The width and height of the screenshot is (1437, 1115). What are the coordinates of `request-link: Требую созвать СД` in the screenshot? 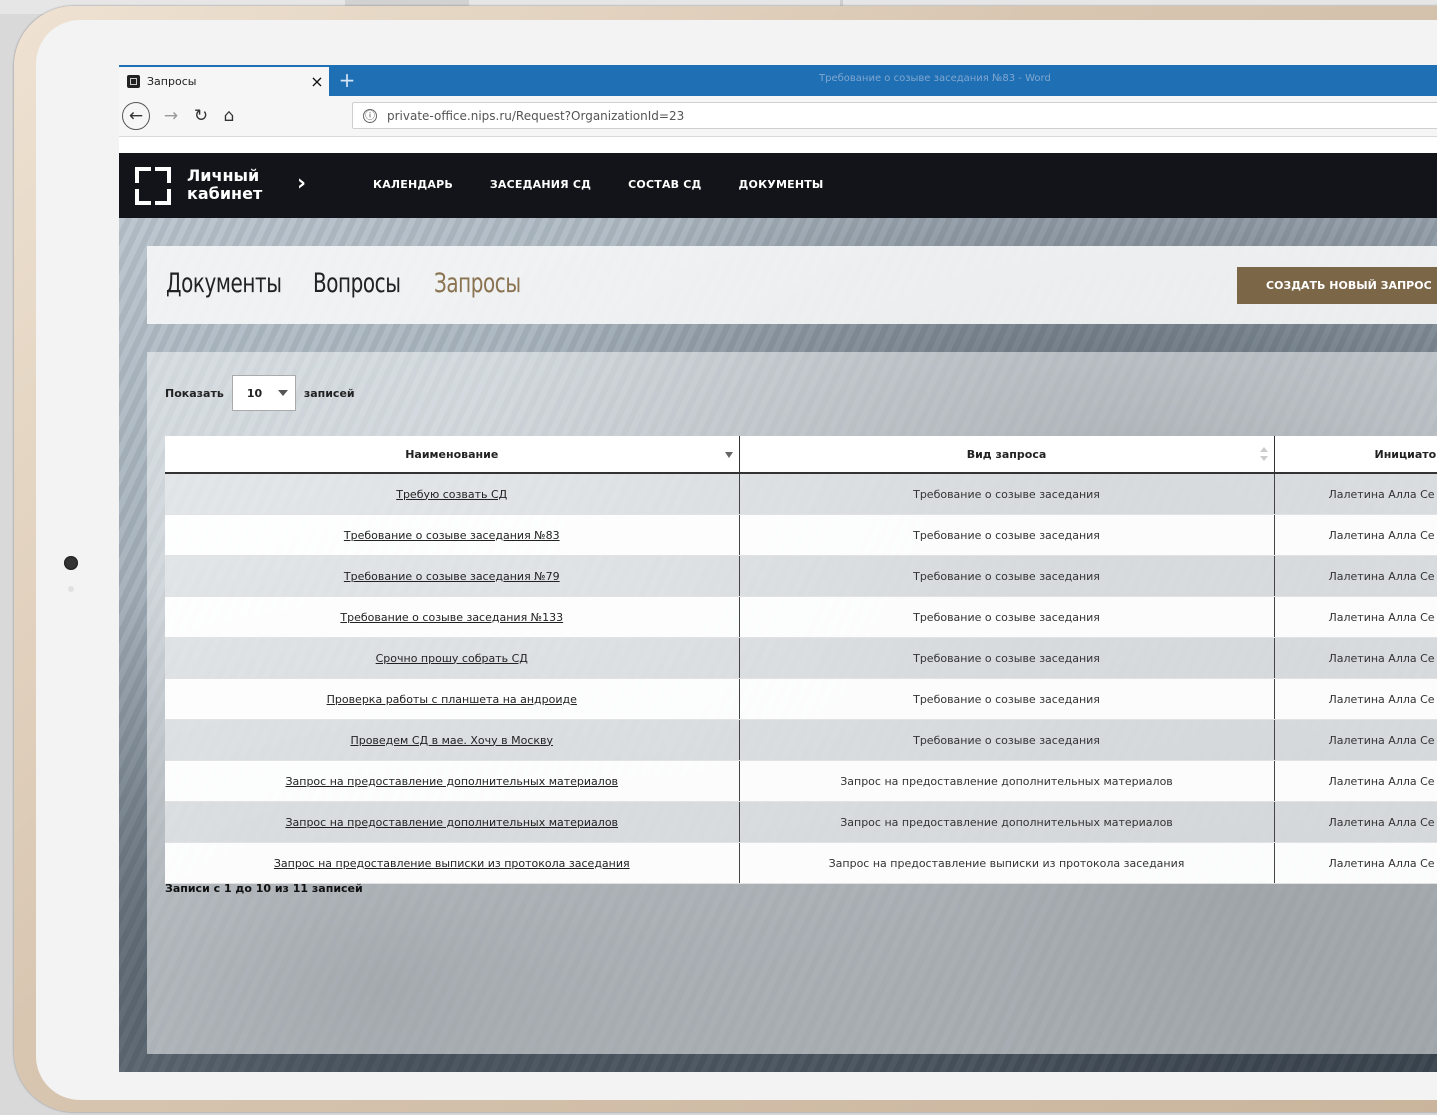 It's located at (451, 494).